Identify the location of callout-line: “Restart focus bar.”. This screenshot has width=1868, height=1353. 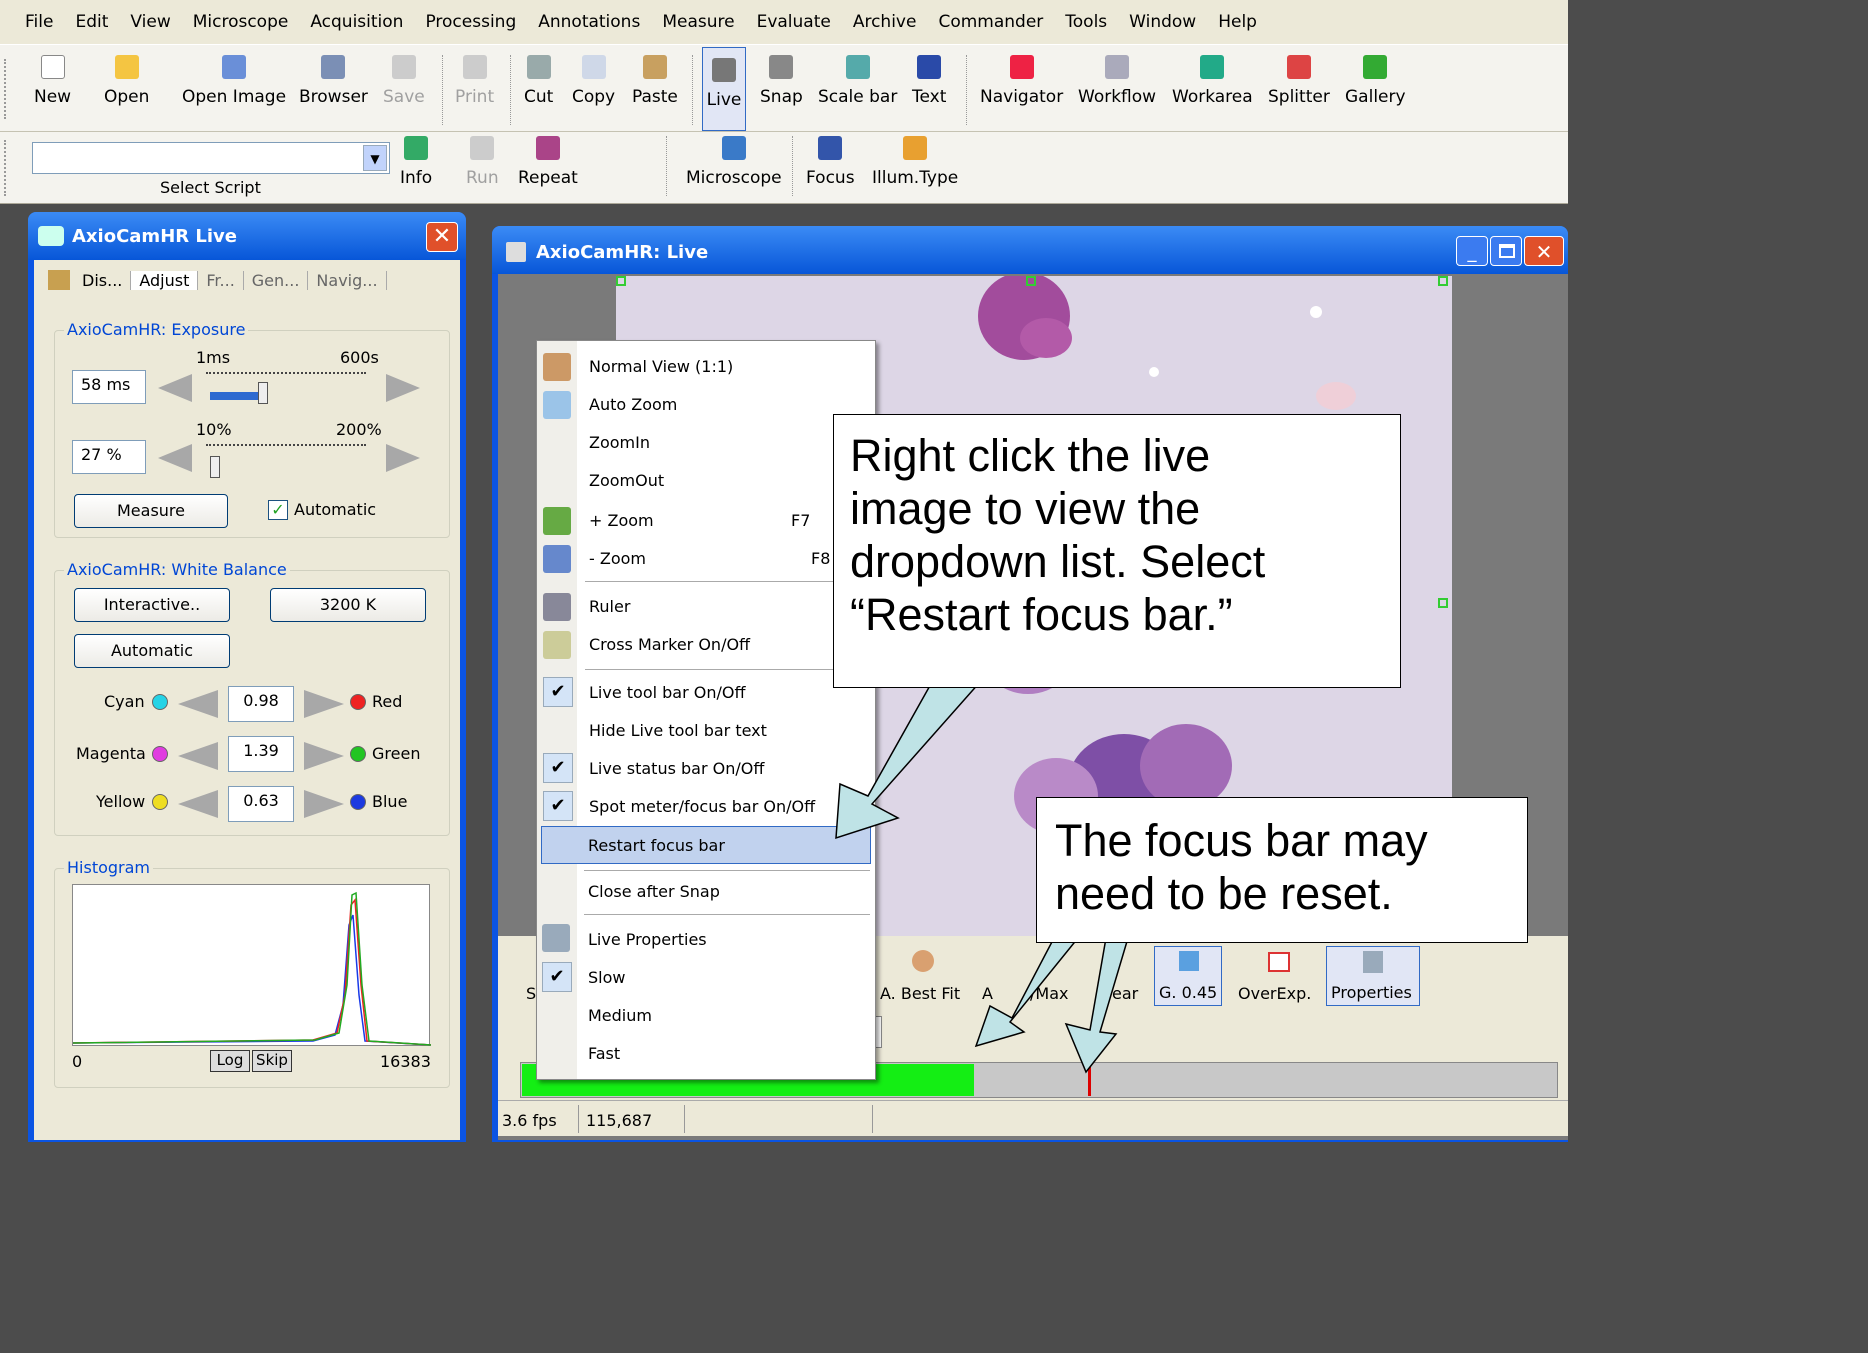
(1041, 615).